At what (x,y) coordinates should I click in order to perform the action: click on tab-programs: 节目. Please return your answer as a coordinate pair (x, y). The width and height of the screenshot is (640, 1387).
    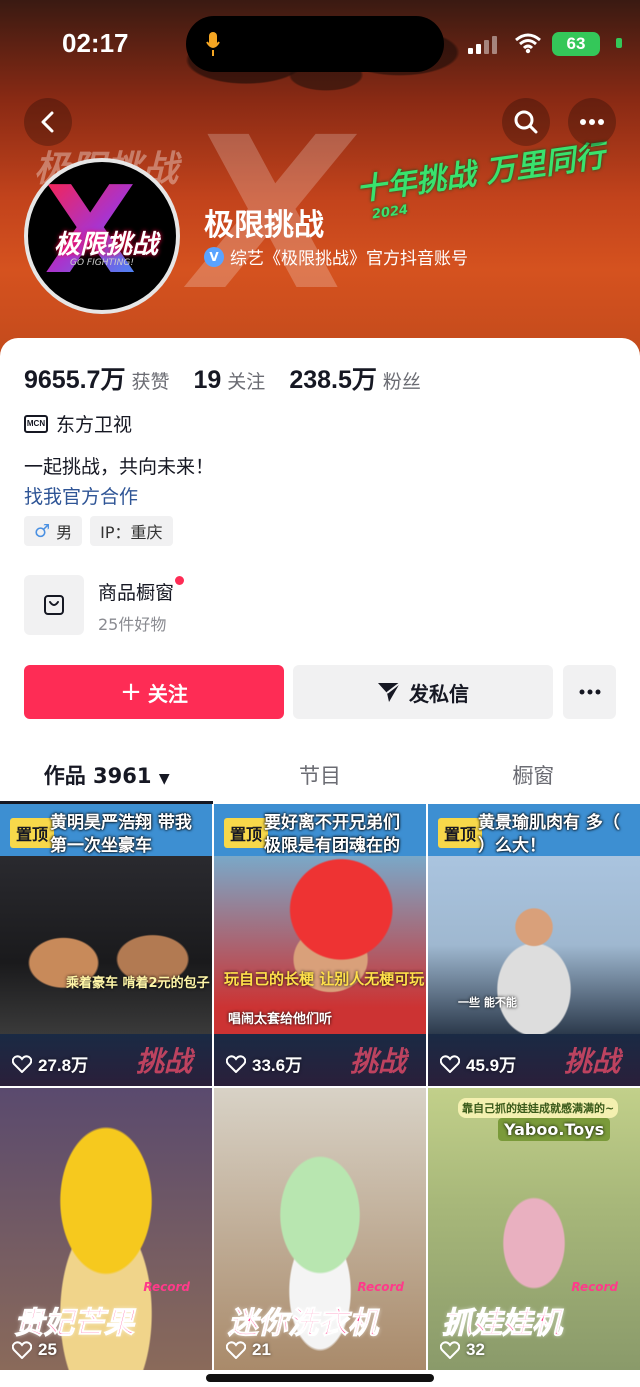
    Looking at the image, I should click on (319, 777).